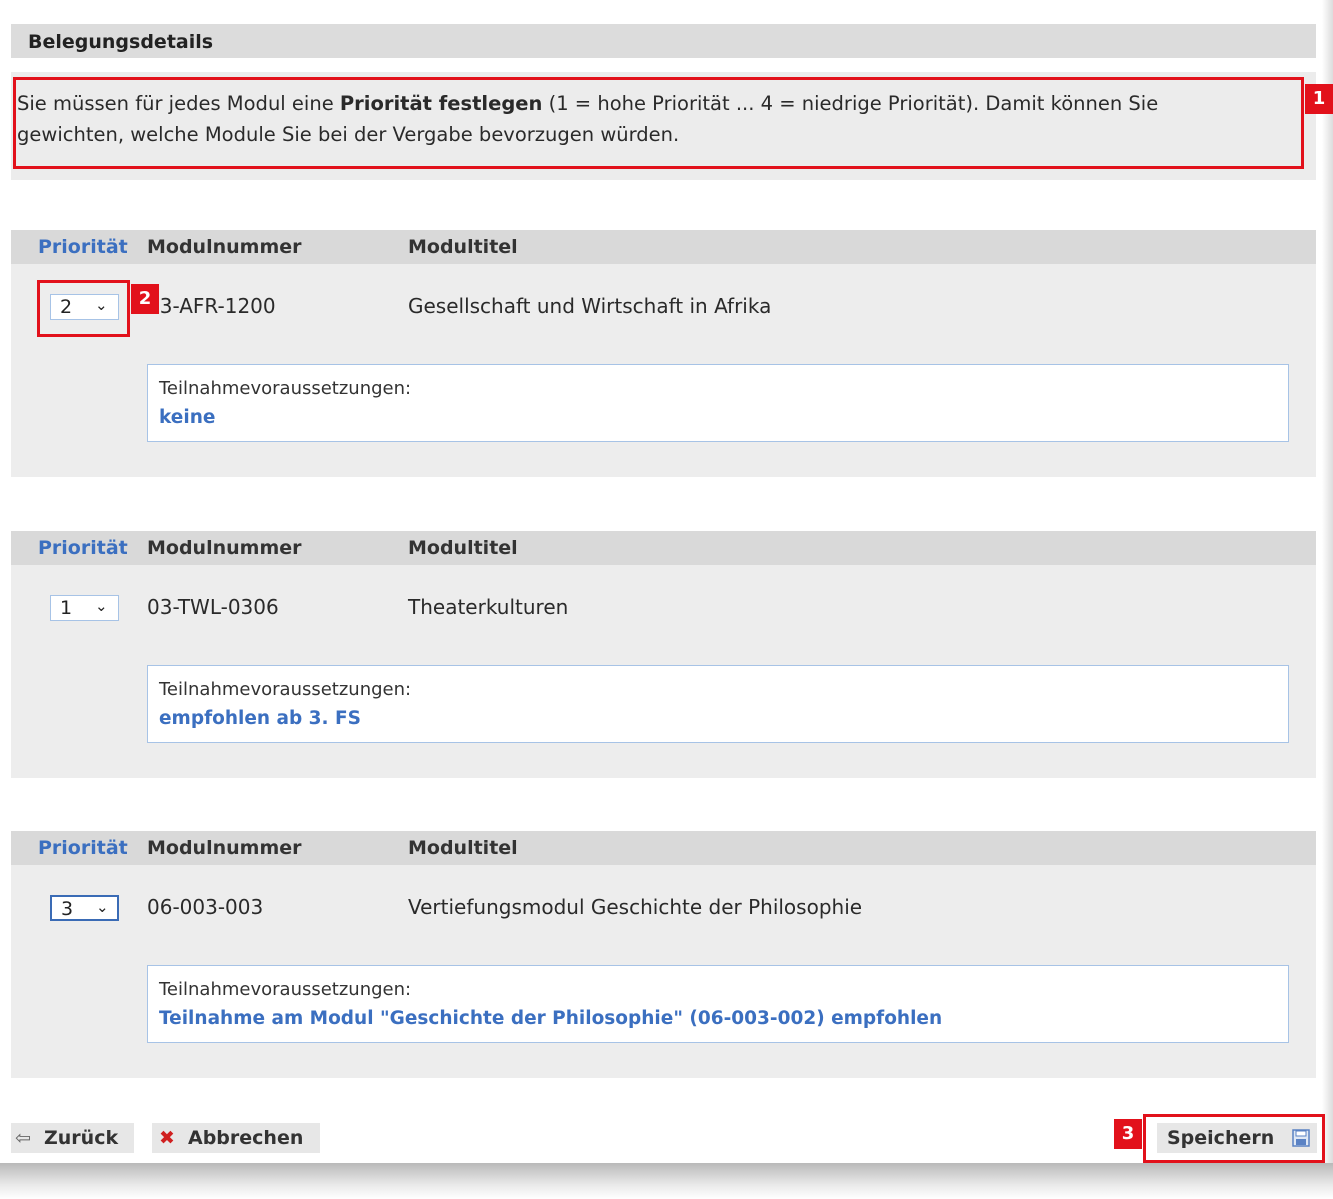  Describe the element at coordinates (1128, 1134) in the screenshot. I see `annotation-marker-3: 3` at that location.